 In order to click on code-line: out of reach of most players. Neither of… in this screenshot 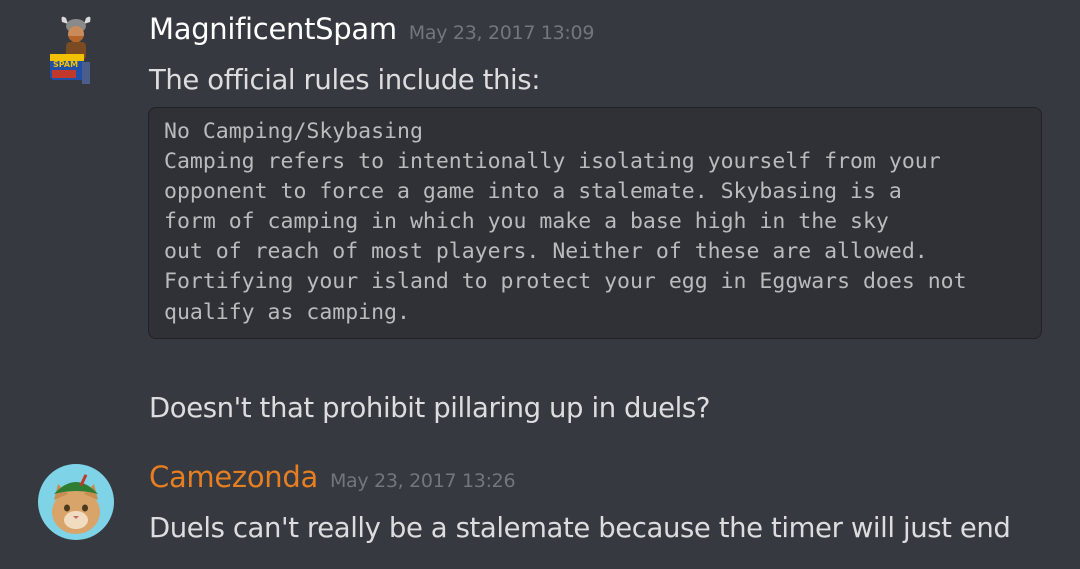, I will do `click(546, 252)`.